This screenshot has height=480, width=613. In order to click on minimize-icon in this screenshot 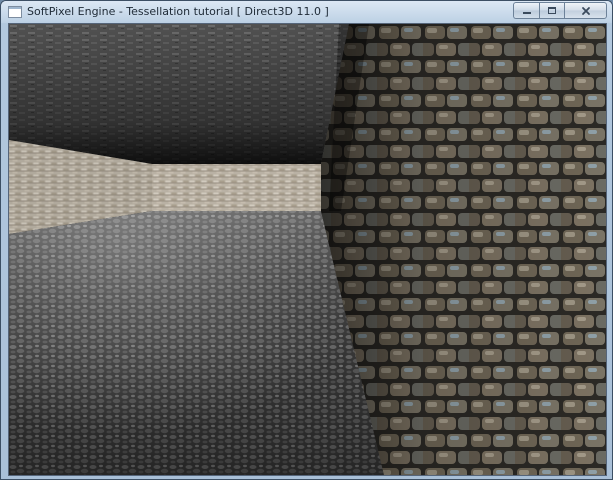, I will do `click(526, 12)`.